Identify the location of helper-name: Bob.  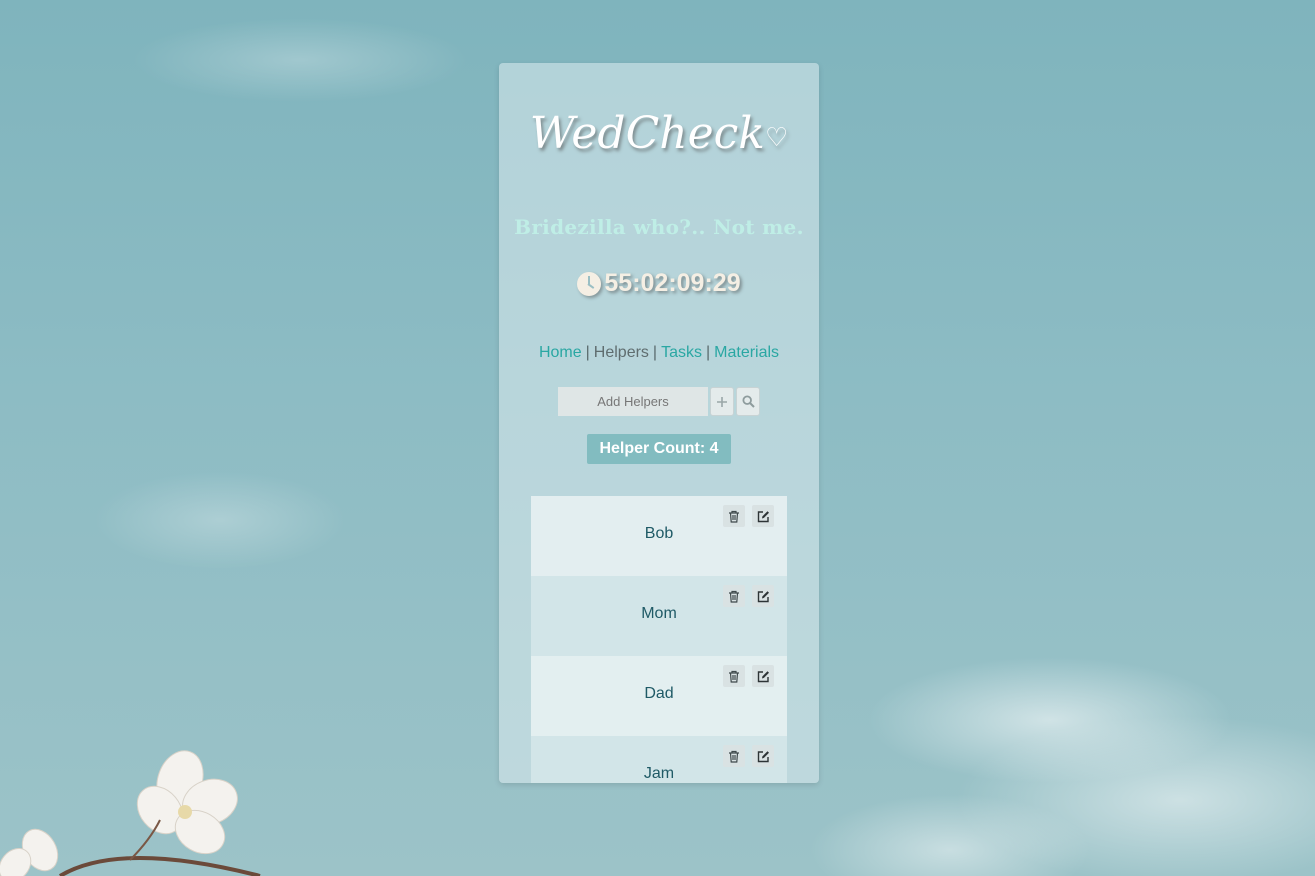
(659, 533).